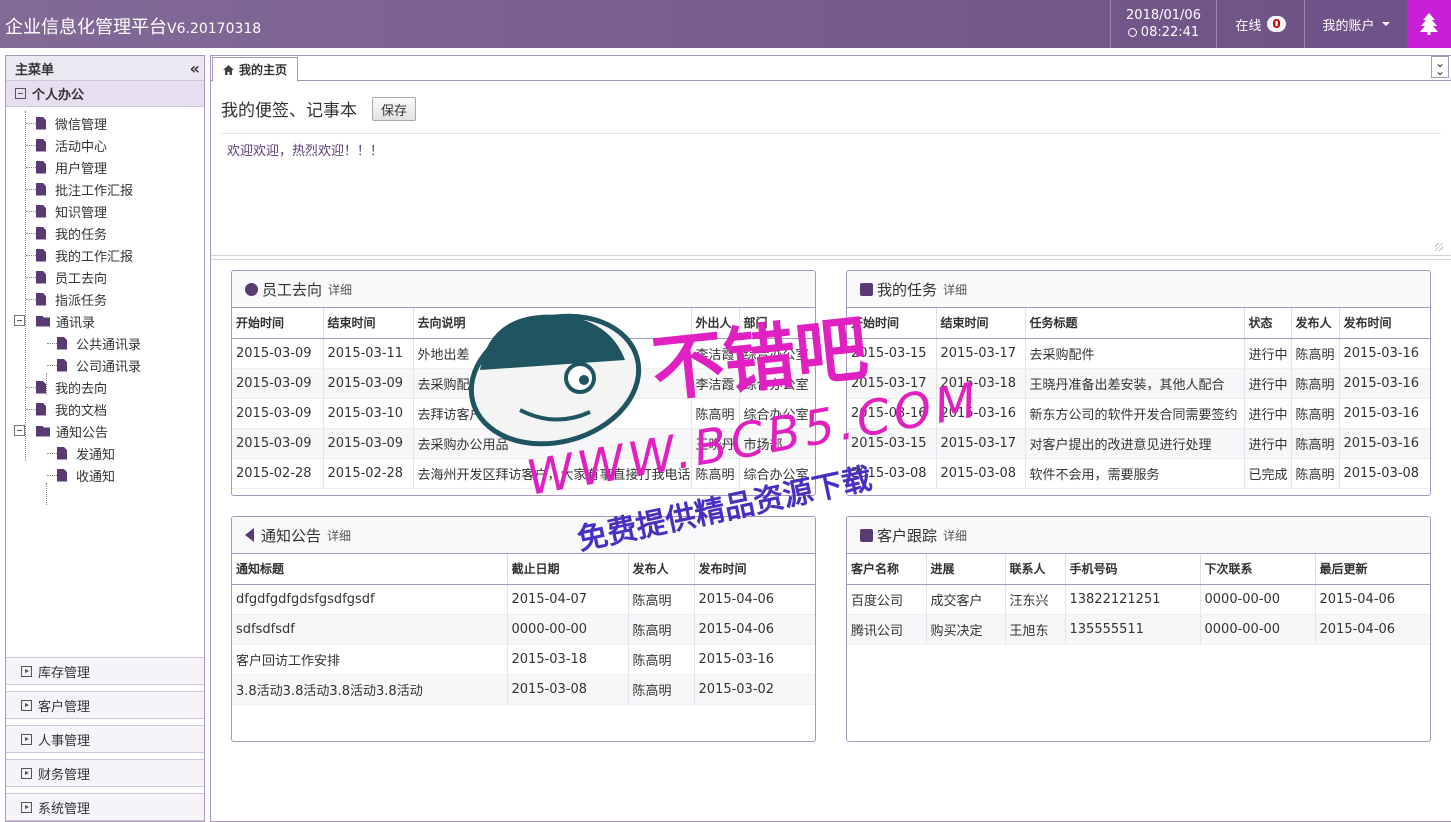 This screenshot has height=822, width=1451. What do you see at coordinates (71, 409) in the screenshot?
I see `tree-item-my-documents: 我的文档` at bounding box center [71, 409].